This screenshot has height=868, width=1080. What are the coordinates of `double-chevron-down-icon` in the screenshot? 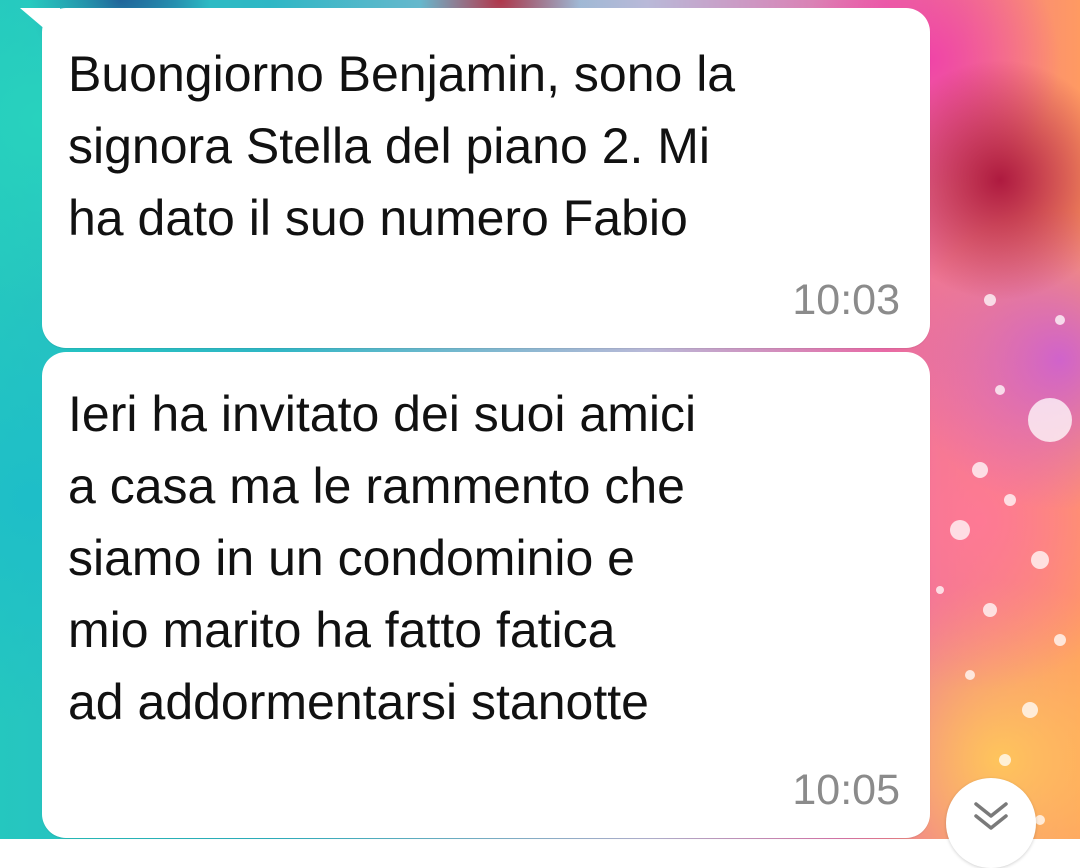 It's located at (991, 816).